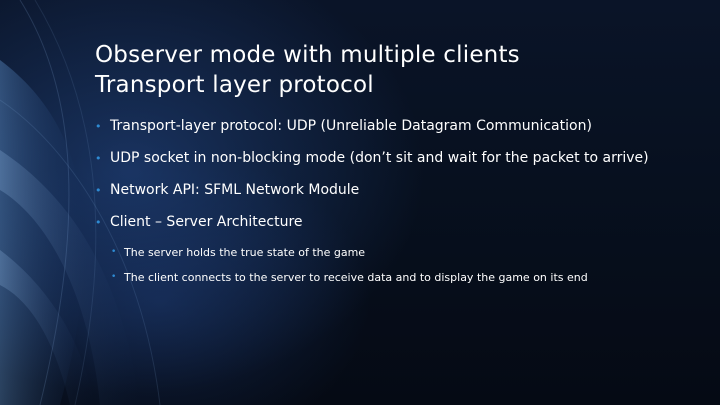 This screenshot has width=720, height=405. What do you see at coordinates (375, 222) in the screenshot?
I see `bullet-item: • Client – Server Architecture` at bounding box center [375, 222].